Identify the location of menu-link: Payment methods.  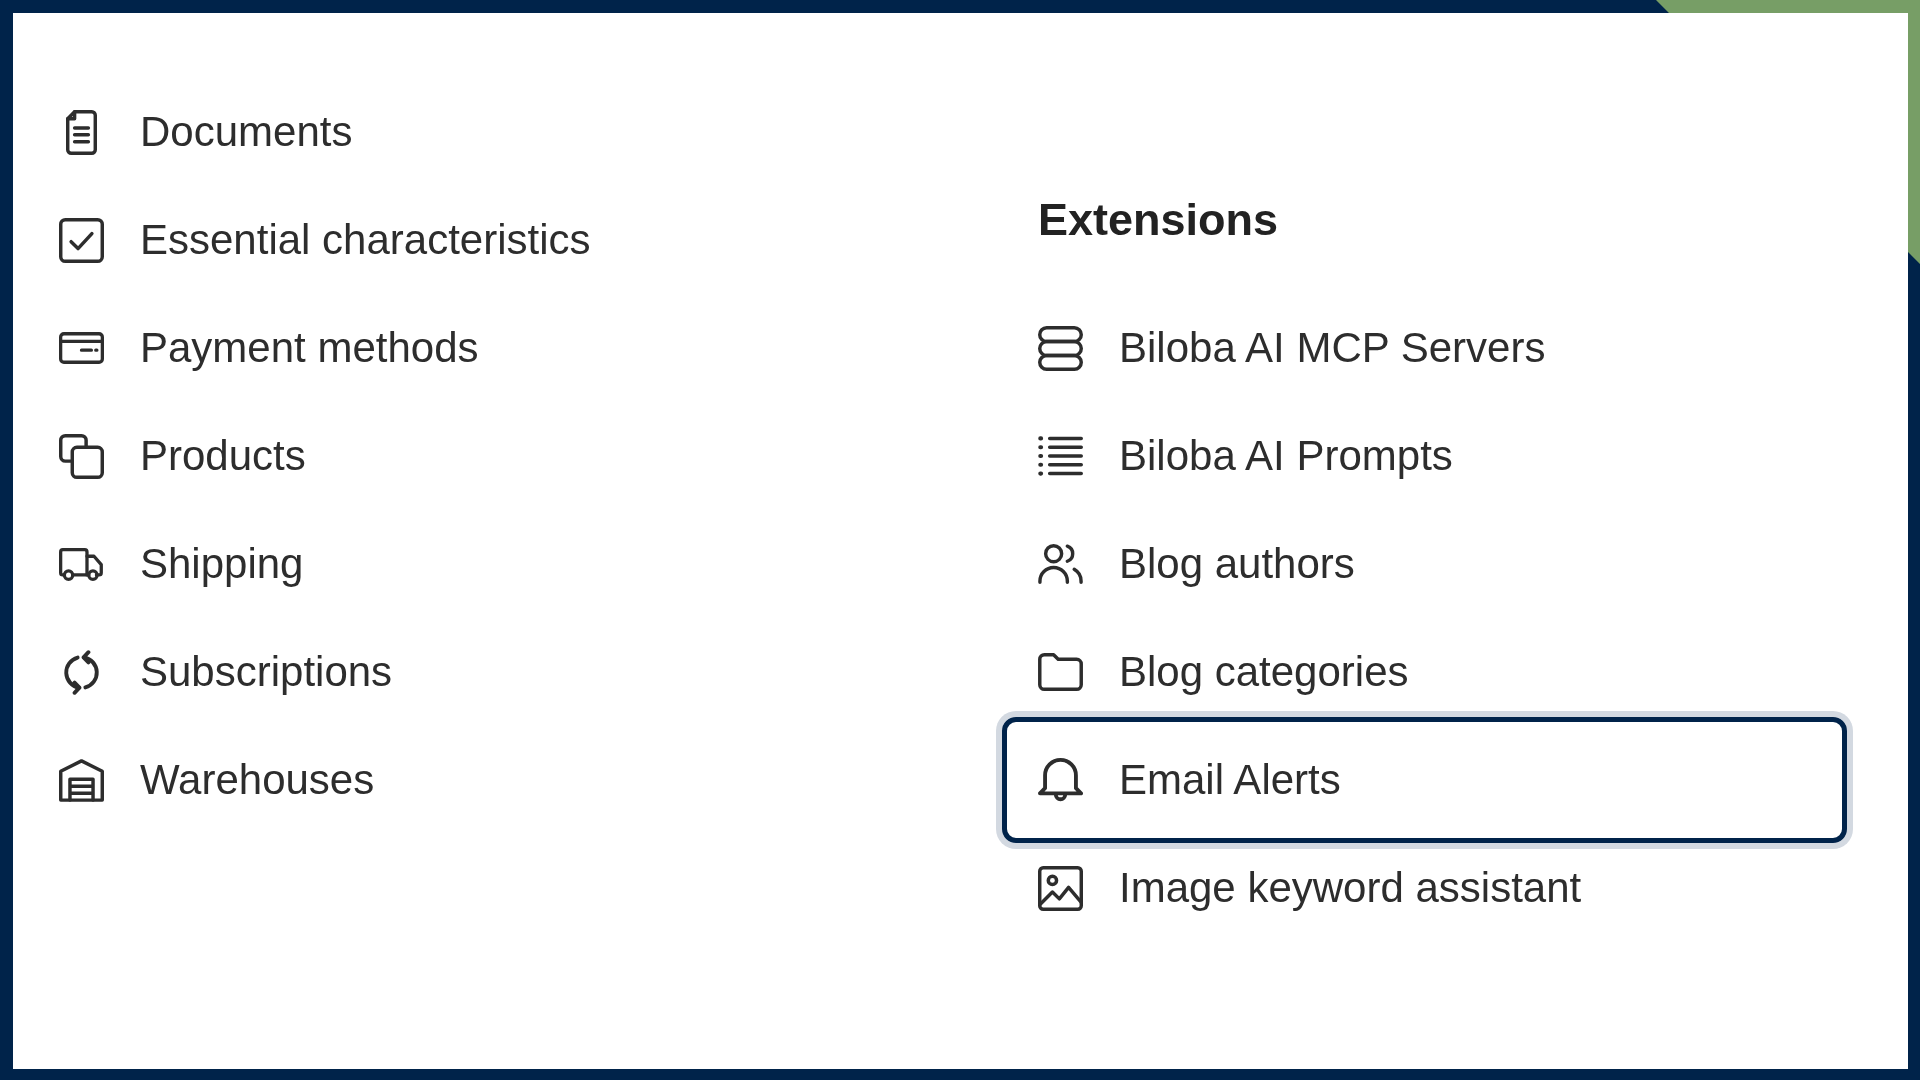
(263, 348).